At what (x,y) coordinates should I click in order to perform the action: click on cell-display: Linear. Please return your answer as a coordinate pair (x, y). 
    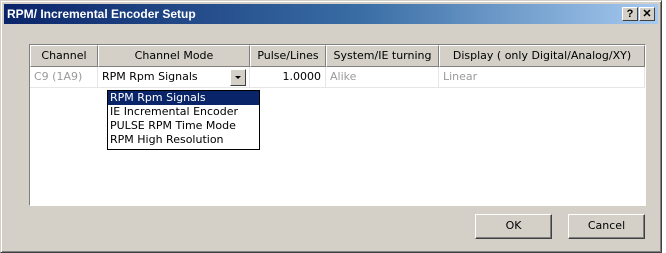
    Looking at the image, I should click on (542, 77).